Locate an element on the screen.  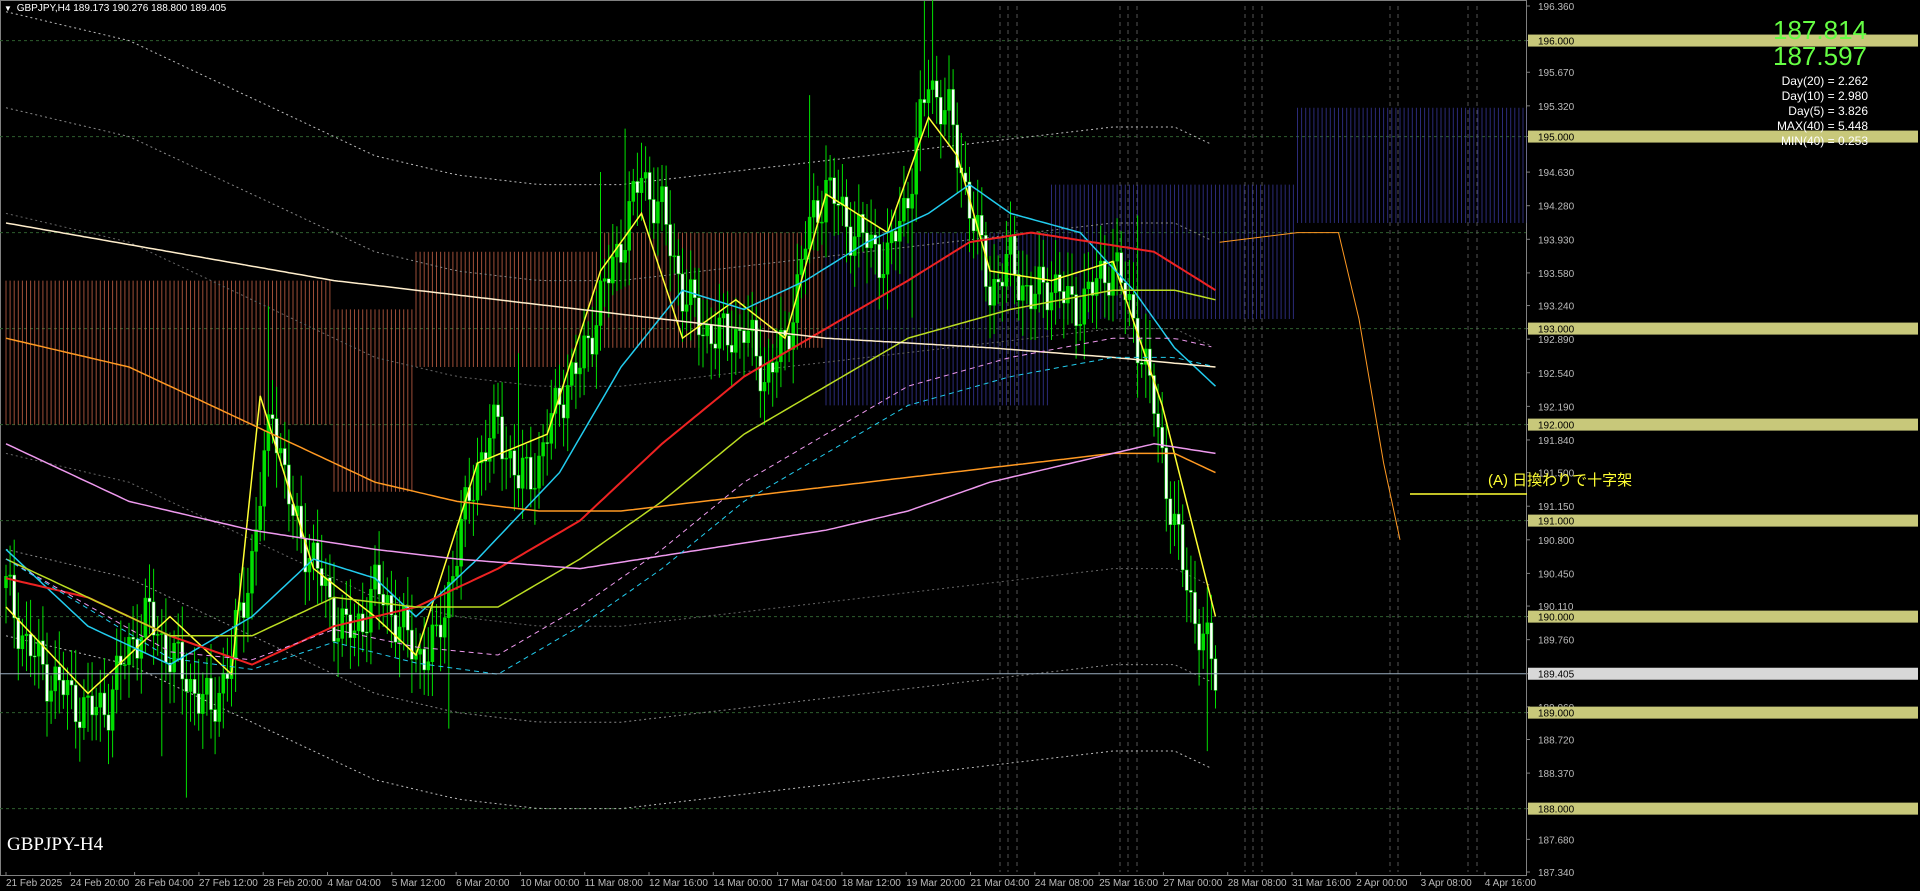
symbol-timeframe: GBPJPY,H4 is located at coordinates (43, 8).